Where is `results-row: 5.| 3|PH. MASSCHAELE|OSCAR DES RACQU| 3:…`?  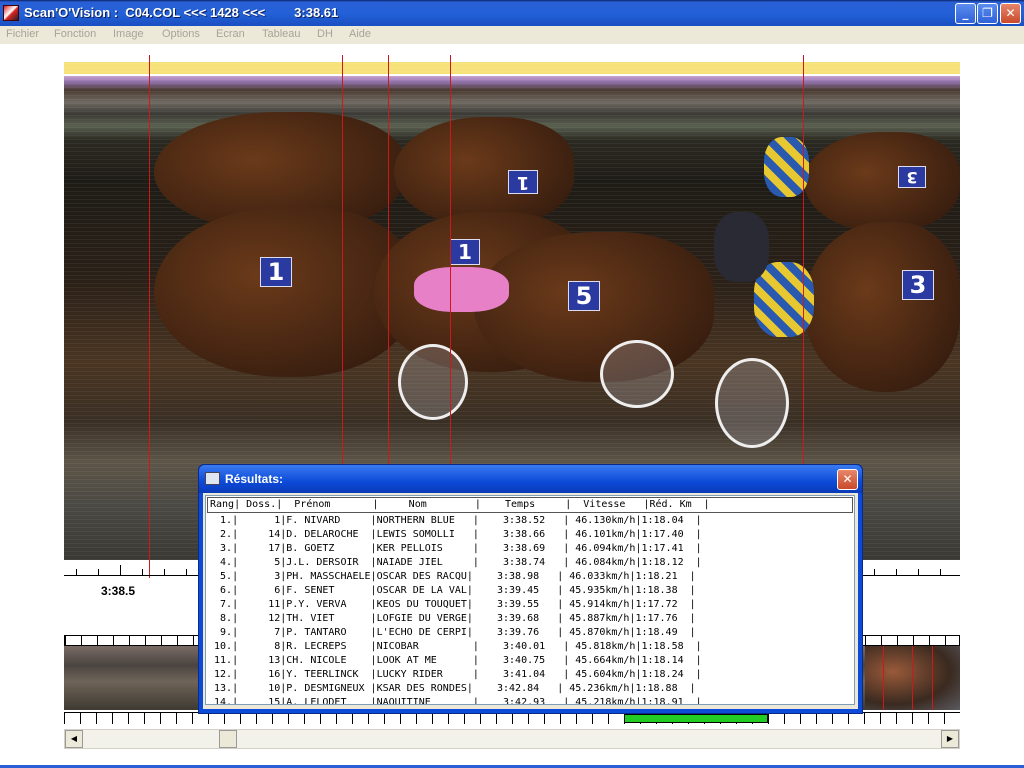
results-row: 5.| 3|PH. MASSCHAELE|OSCAR DES RACQU| 3:… is located at coordinates (530, 577).